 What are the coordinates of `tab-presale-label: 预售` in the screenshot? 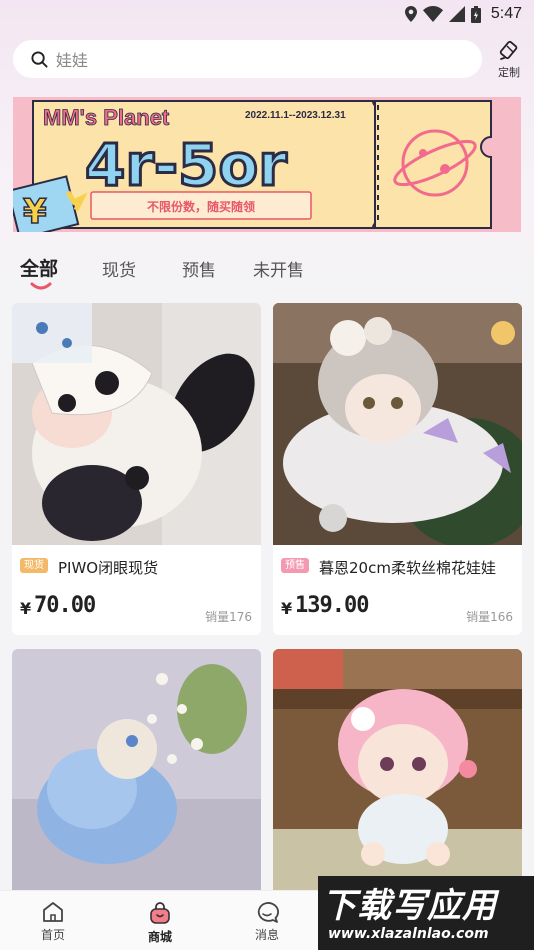 It's located at (199, 271).